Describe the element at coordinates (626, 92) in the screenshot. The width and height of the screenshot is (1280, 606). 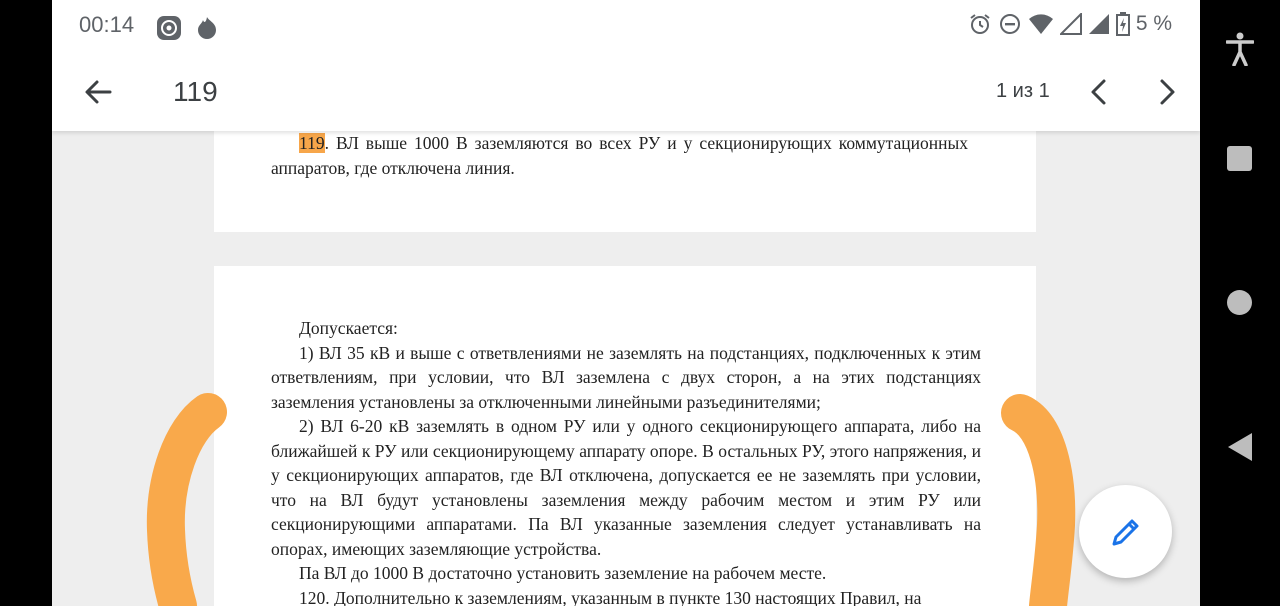
I see `viewer-toolbar: 119 1 из 1` at that location.